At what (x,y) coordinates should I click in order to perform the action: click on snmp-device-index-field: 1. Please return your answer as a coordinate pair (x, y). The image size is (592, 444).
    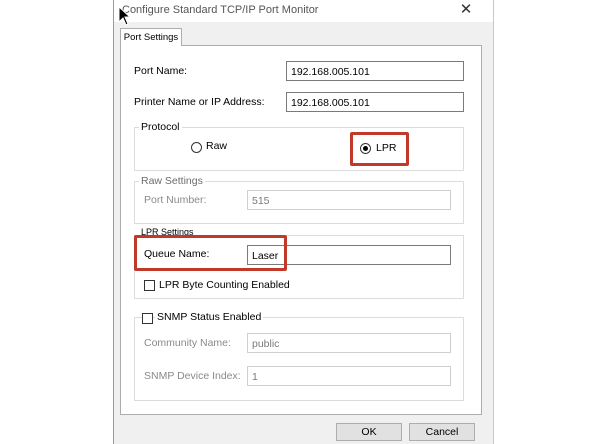
    Looking at the image, I should click on (349, 376).